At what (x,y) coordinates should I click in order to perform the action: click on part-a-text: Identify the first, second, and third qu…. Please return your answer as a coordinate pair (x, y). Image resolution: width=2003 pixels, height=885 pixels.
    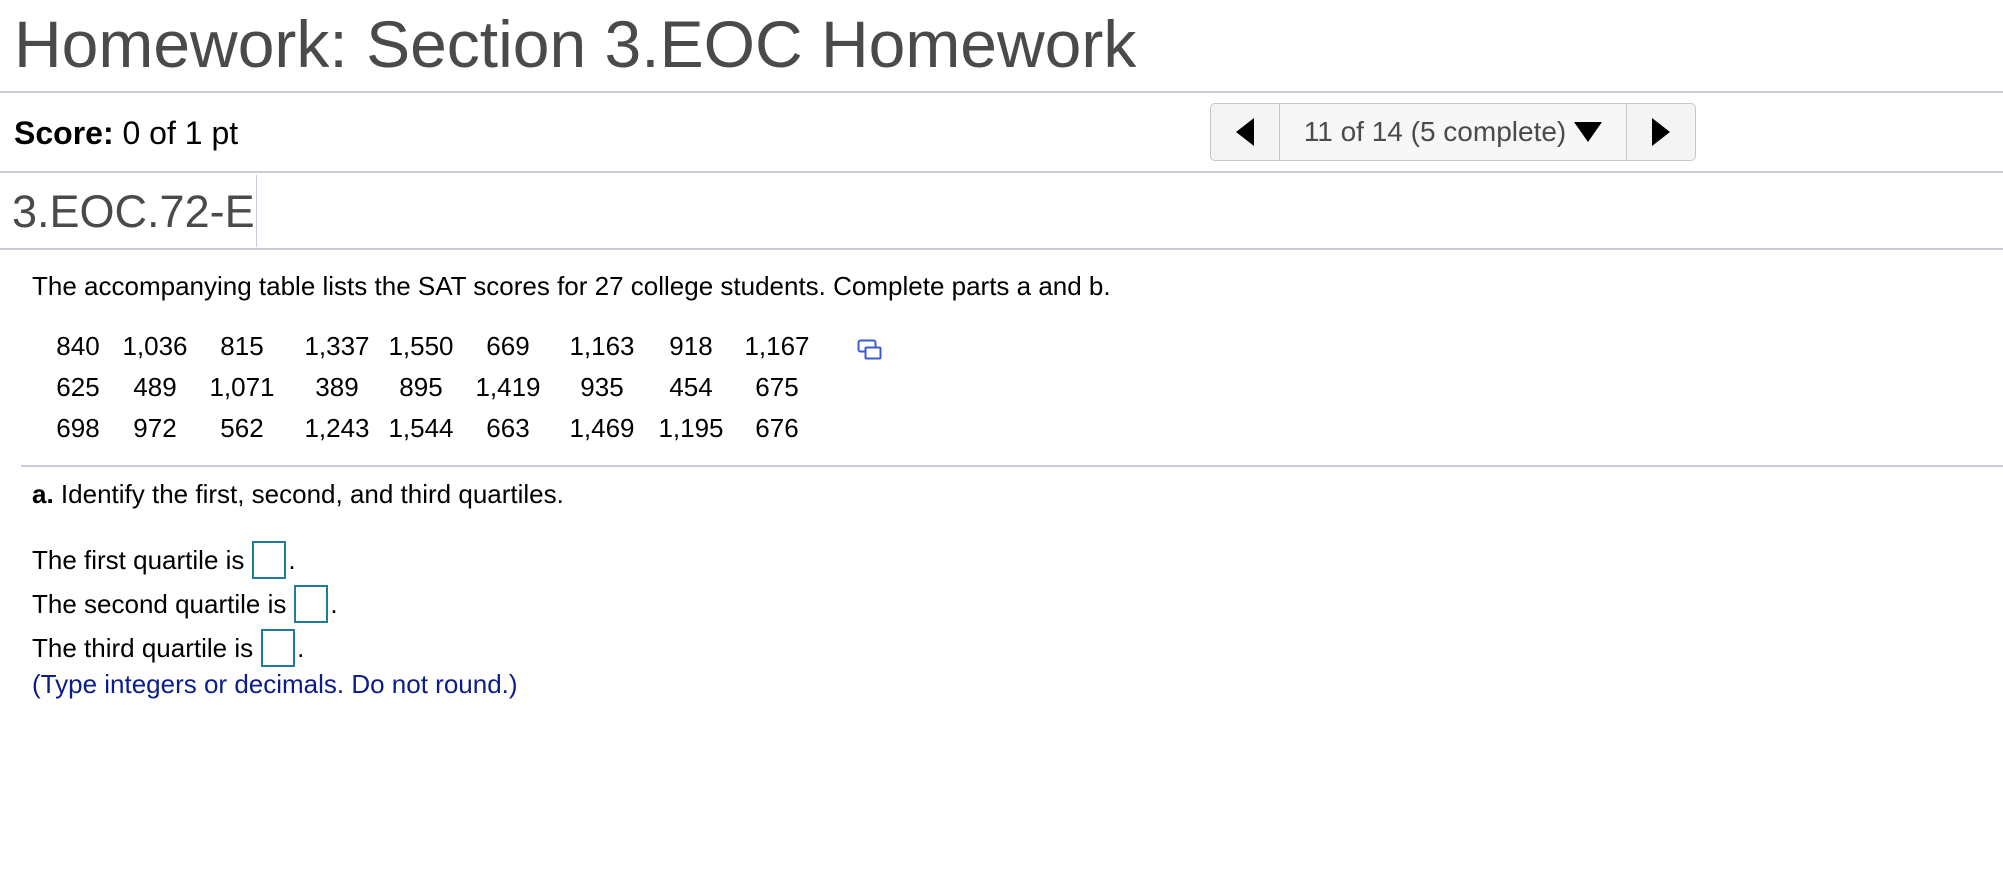
    Looking at the image, I should click on (312, 494).